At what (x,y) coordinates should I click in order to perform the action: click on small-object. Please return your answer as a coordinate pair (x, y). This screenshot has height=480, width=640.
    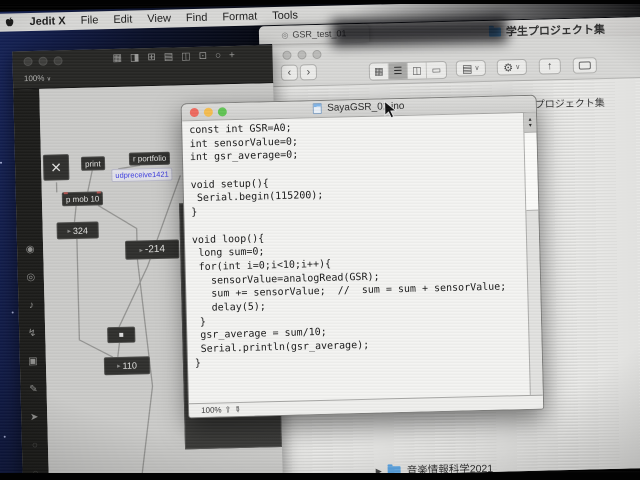
    Looking at the image, I should click on (121, 335).